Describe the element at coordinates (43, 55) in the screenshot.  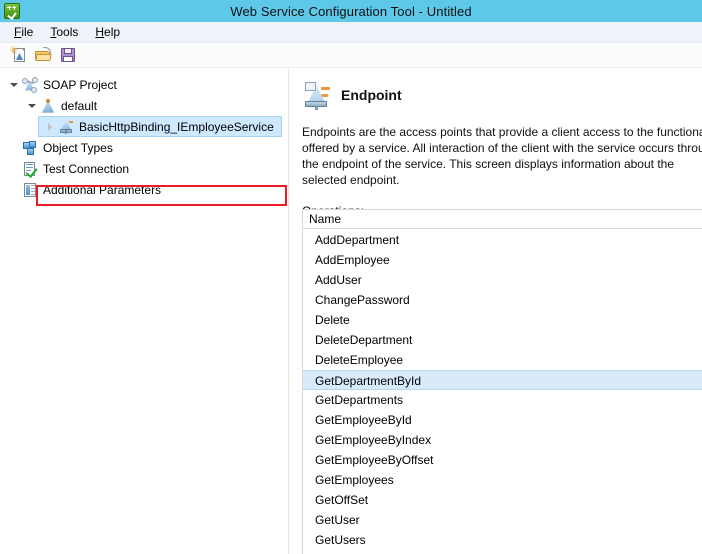
I see `open-folder-icon` at that location.